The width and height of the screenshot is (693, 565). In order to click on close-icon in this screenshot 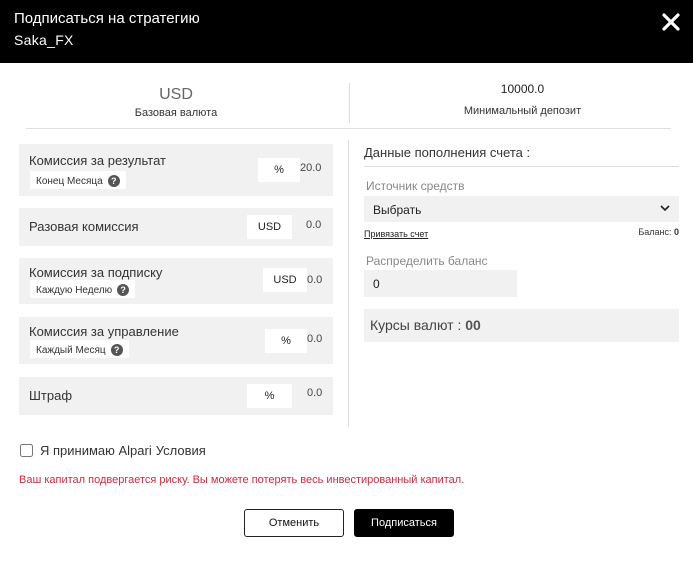, I will do `click(671, 22)`.